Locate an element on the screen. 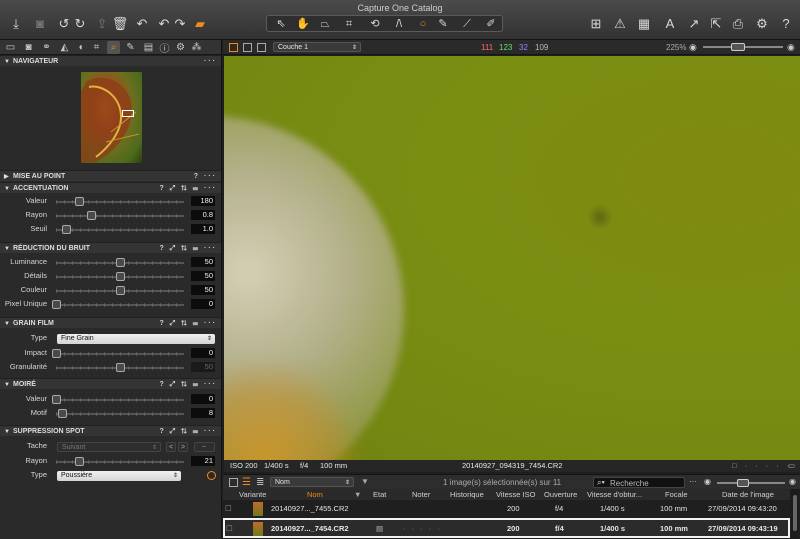 Image resolution: width=800 pixels, height=539 pixels. grain-value: 0 is located at coordinates (203, 353).